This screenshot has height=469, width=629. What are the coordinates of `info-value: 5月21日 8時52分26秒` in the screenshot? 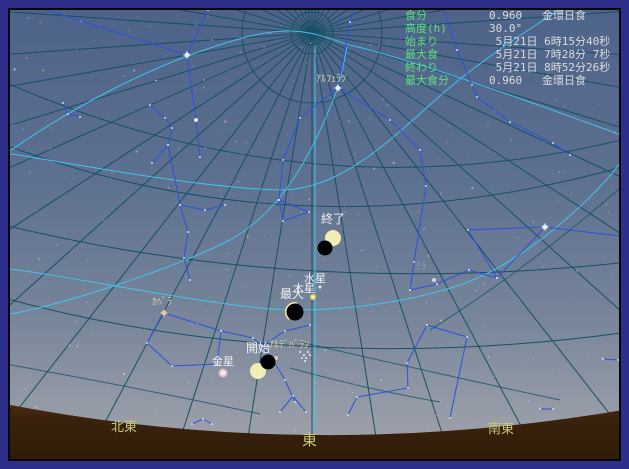 It's located at (550, 67).